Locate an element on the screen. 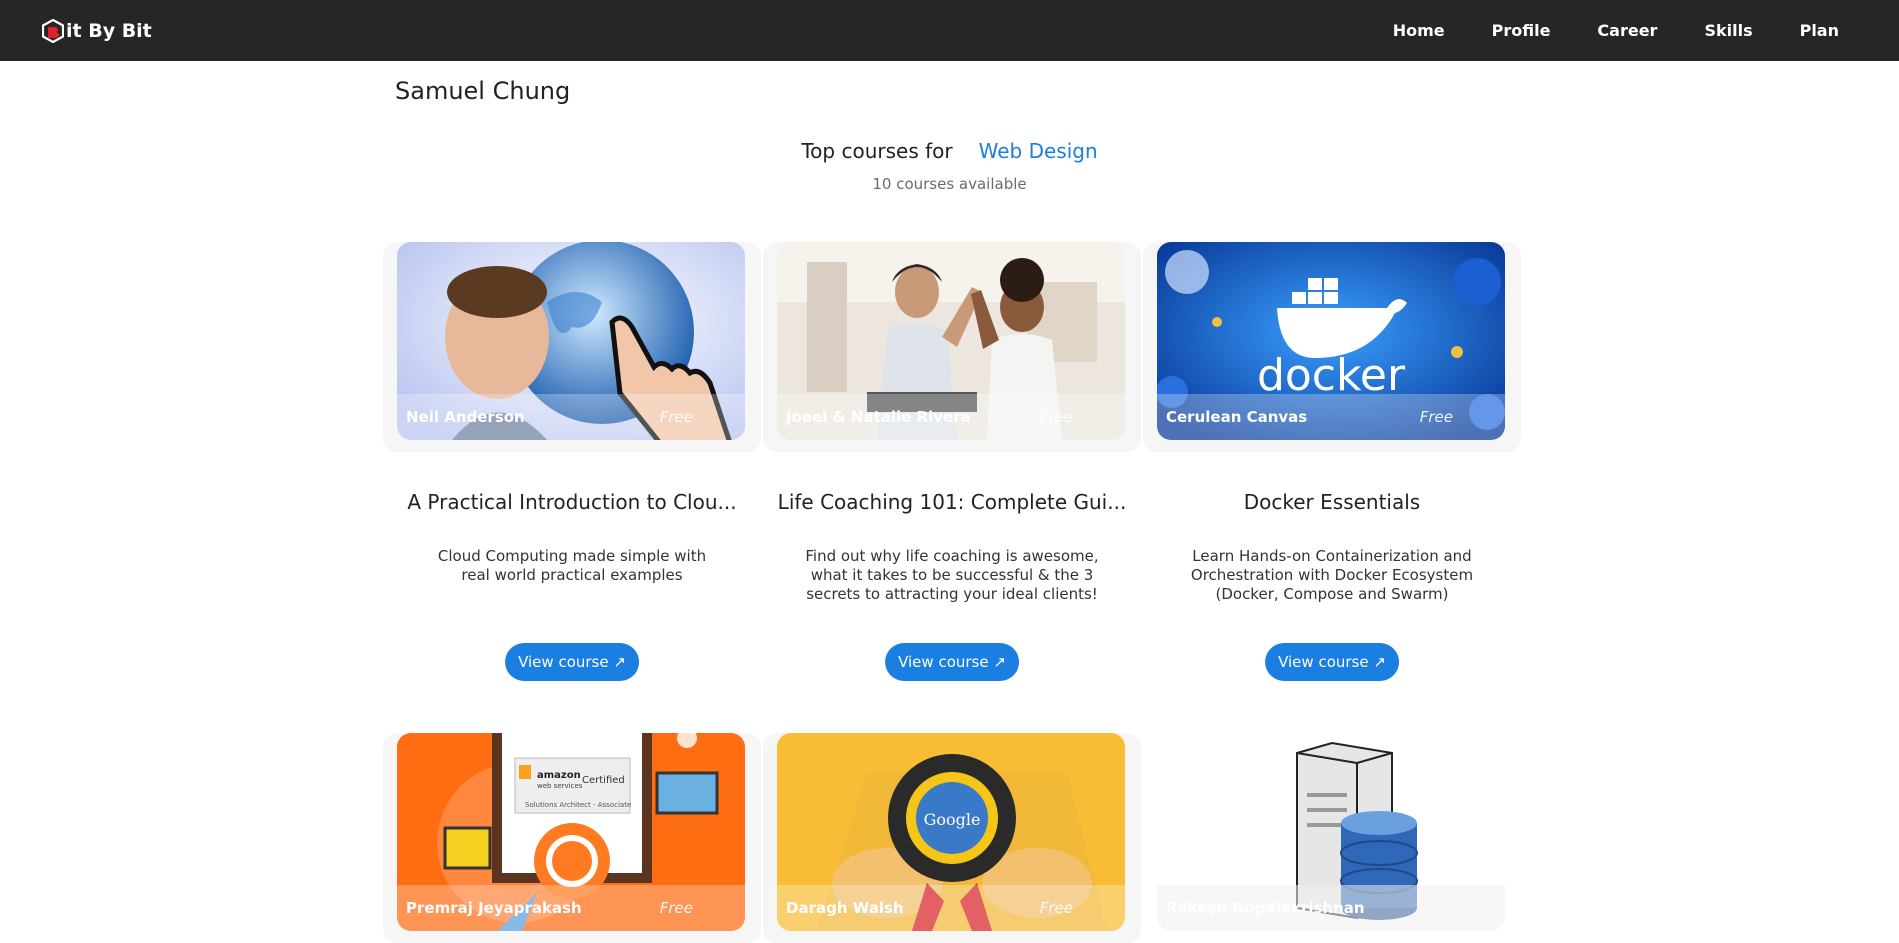 Image resolution: width=1899 pixels, height=943 pixels. aws-sub-text: web services is located at coordinates (560, 786).